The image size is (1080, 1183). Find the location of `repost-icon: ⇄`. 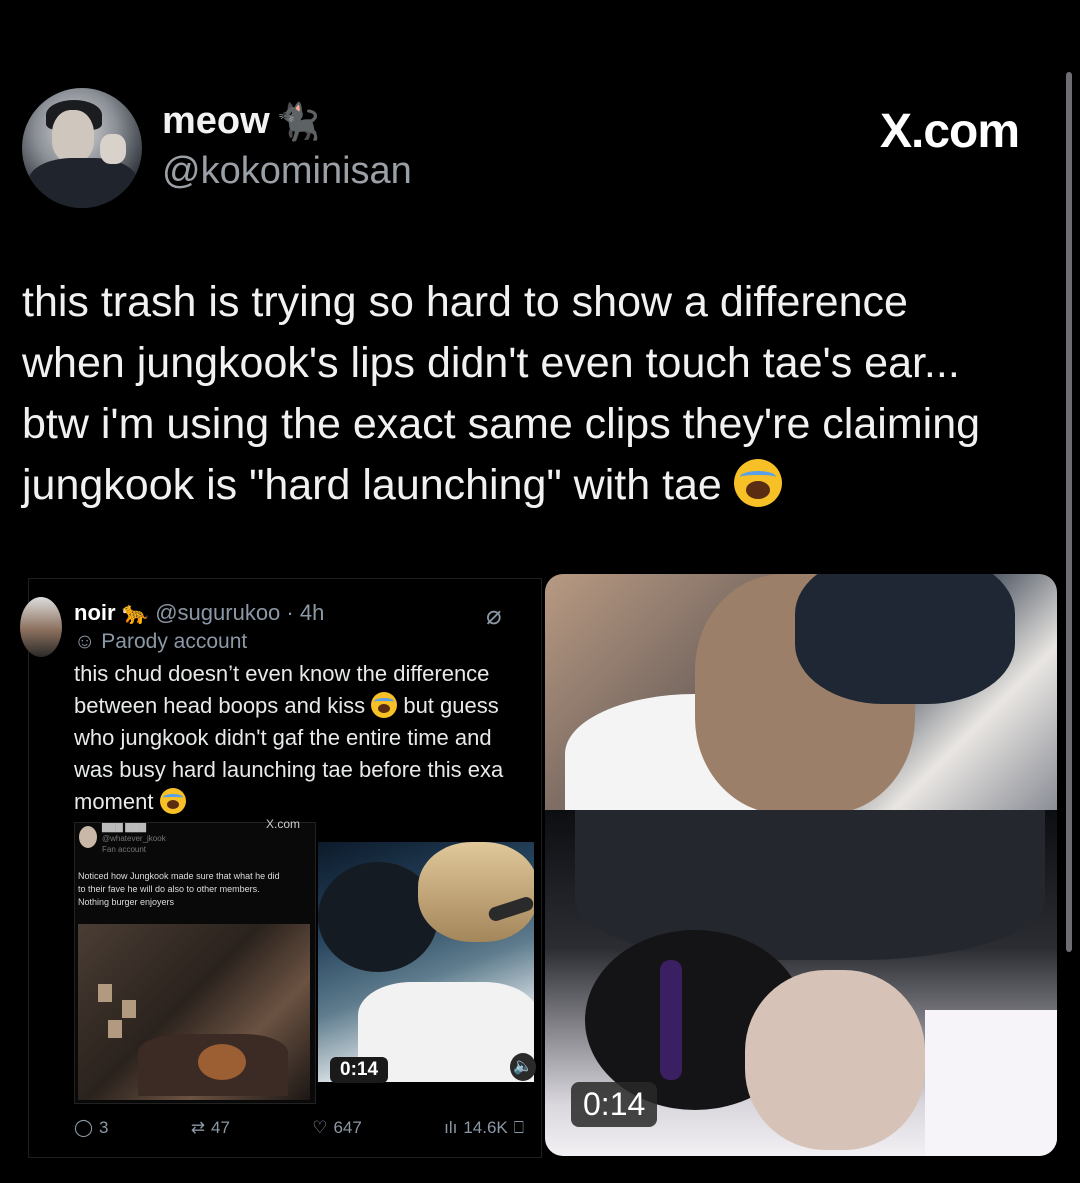

repost-icon: ⇄ is located at coordinates (198, 1127).